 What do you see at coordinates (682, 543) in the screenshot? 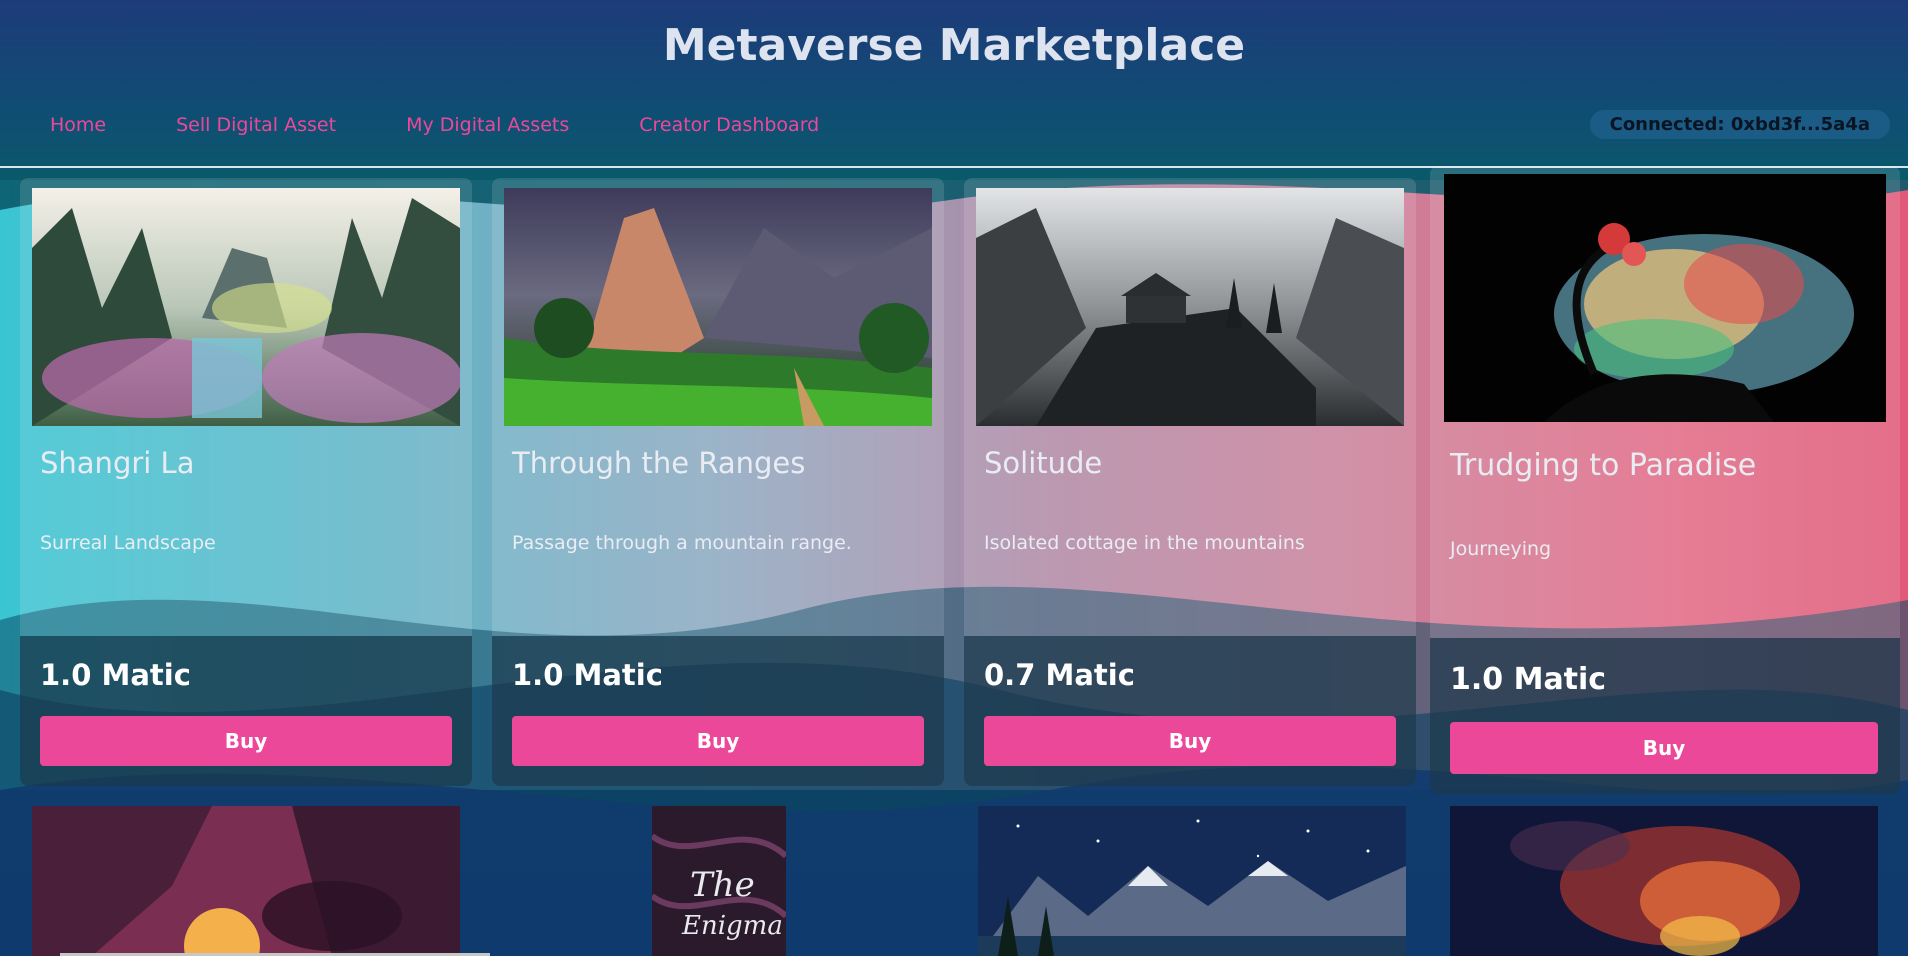
I see `listing-description: Passage through a mountain range.` at bounding box center [682, 543].